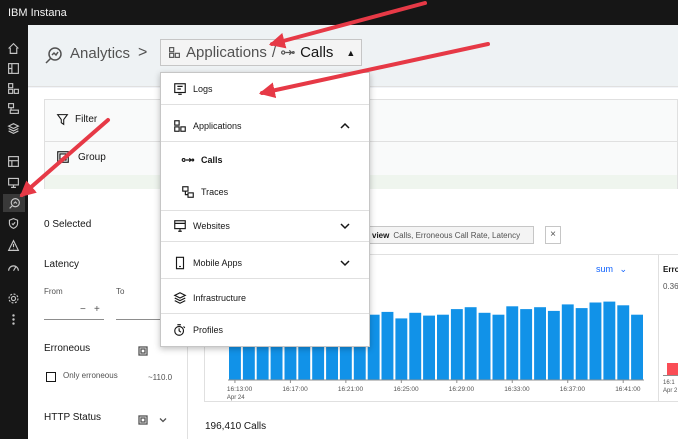 This screenshot has width=678, height=439. Describe the element at coordinates (180, 263) in the screenshot. I see `mobile-apps-icon` at that location.